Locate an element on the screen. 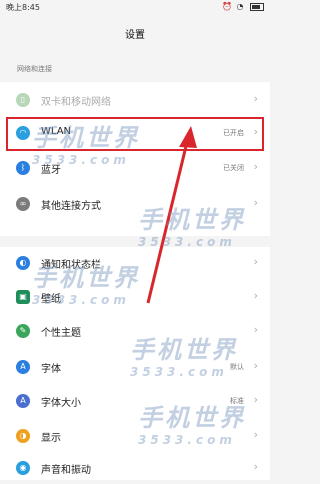 The image size is (320, 484). section-header: 网络和连接 is located at coordinates (34, 69).